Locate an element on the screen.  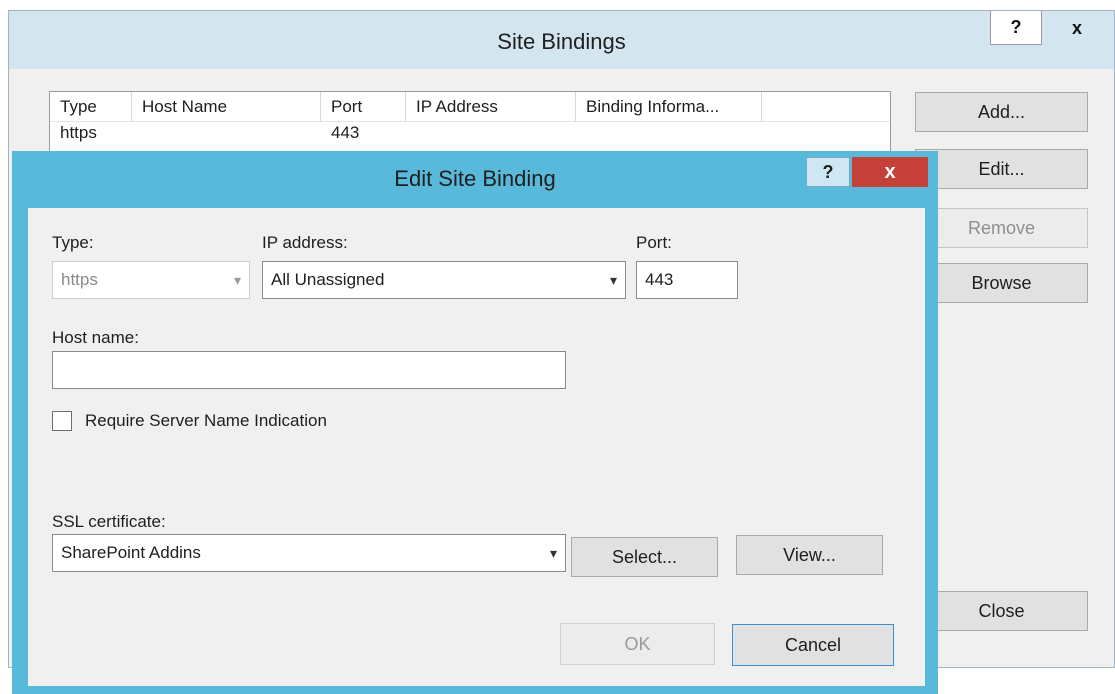
column-header-type: Type is located at coordinates (91, 107).